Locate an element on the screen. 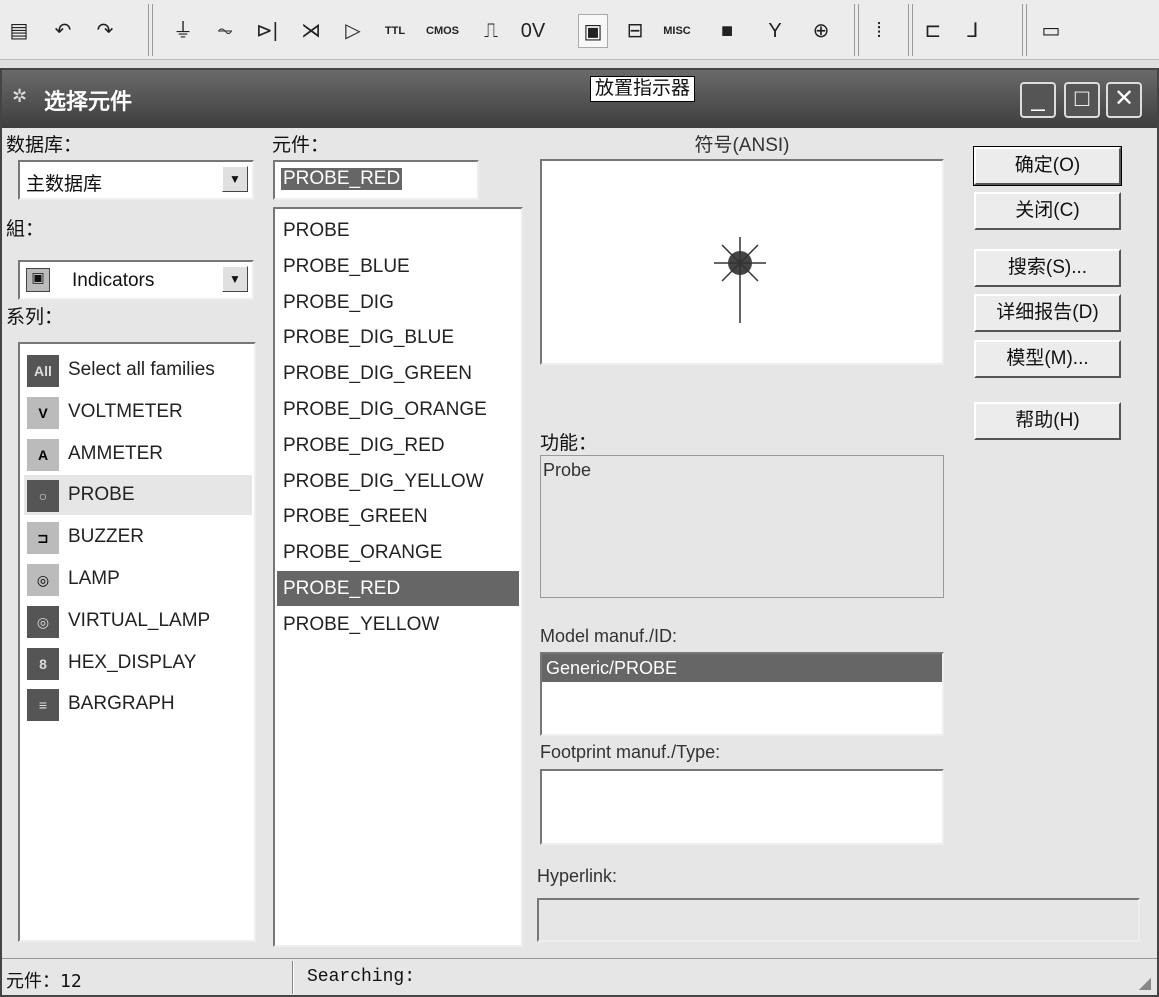 Image resolution: width=1159 pixels, height=997 pixels. family-item: ◎ LAMP is located at coordinates (138, 579).